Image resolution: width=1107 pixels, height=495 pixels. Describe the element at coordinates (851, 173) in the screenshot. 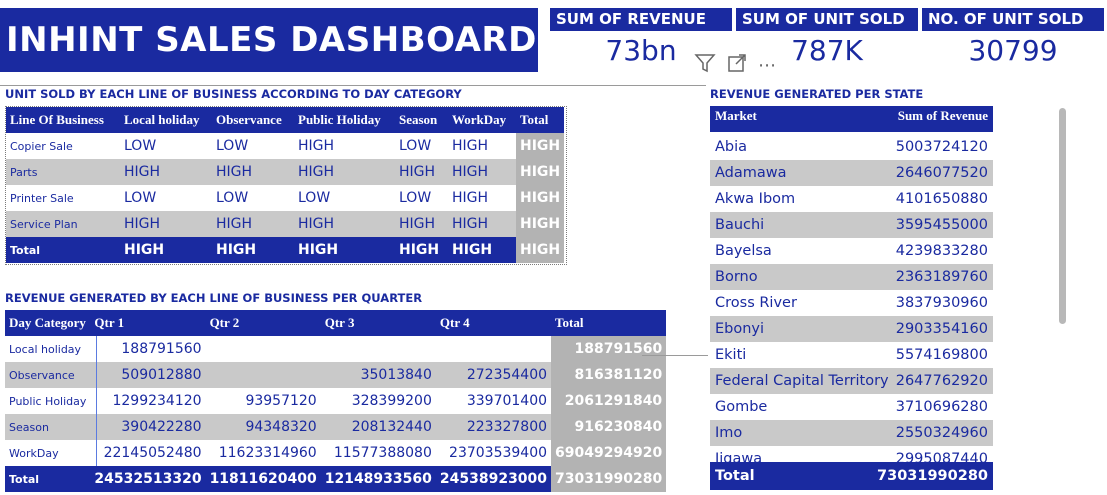

I see `table-row: Adamawa 2646077520` at that location.